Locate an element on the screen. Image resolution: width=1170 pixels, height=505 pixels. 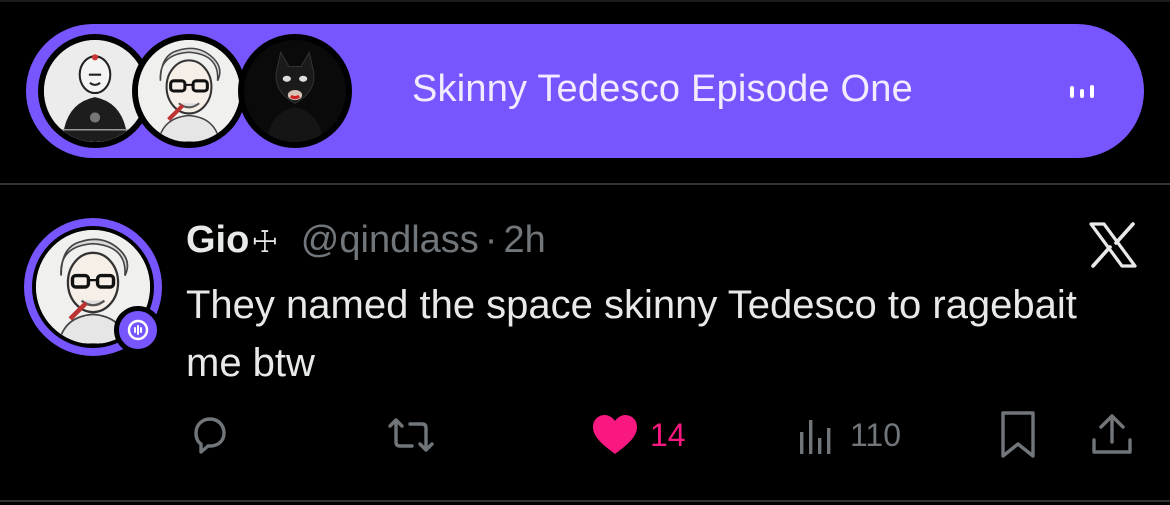
section-divider is located at coordinates (585, 184).